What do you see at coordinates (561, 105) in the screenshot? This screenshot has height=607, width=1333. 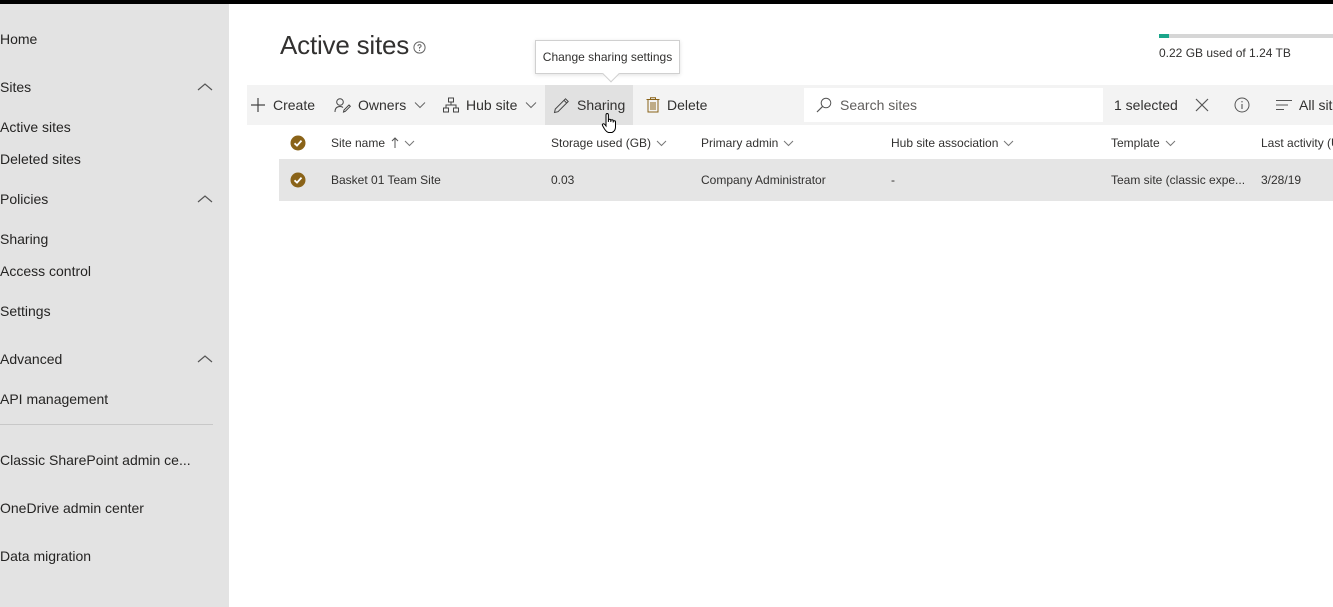 I see `pencil-icon` at bounding box center [561, 105].